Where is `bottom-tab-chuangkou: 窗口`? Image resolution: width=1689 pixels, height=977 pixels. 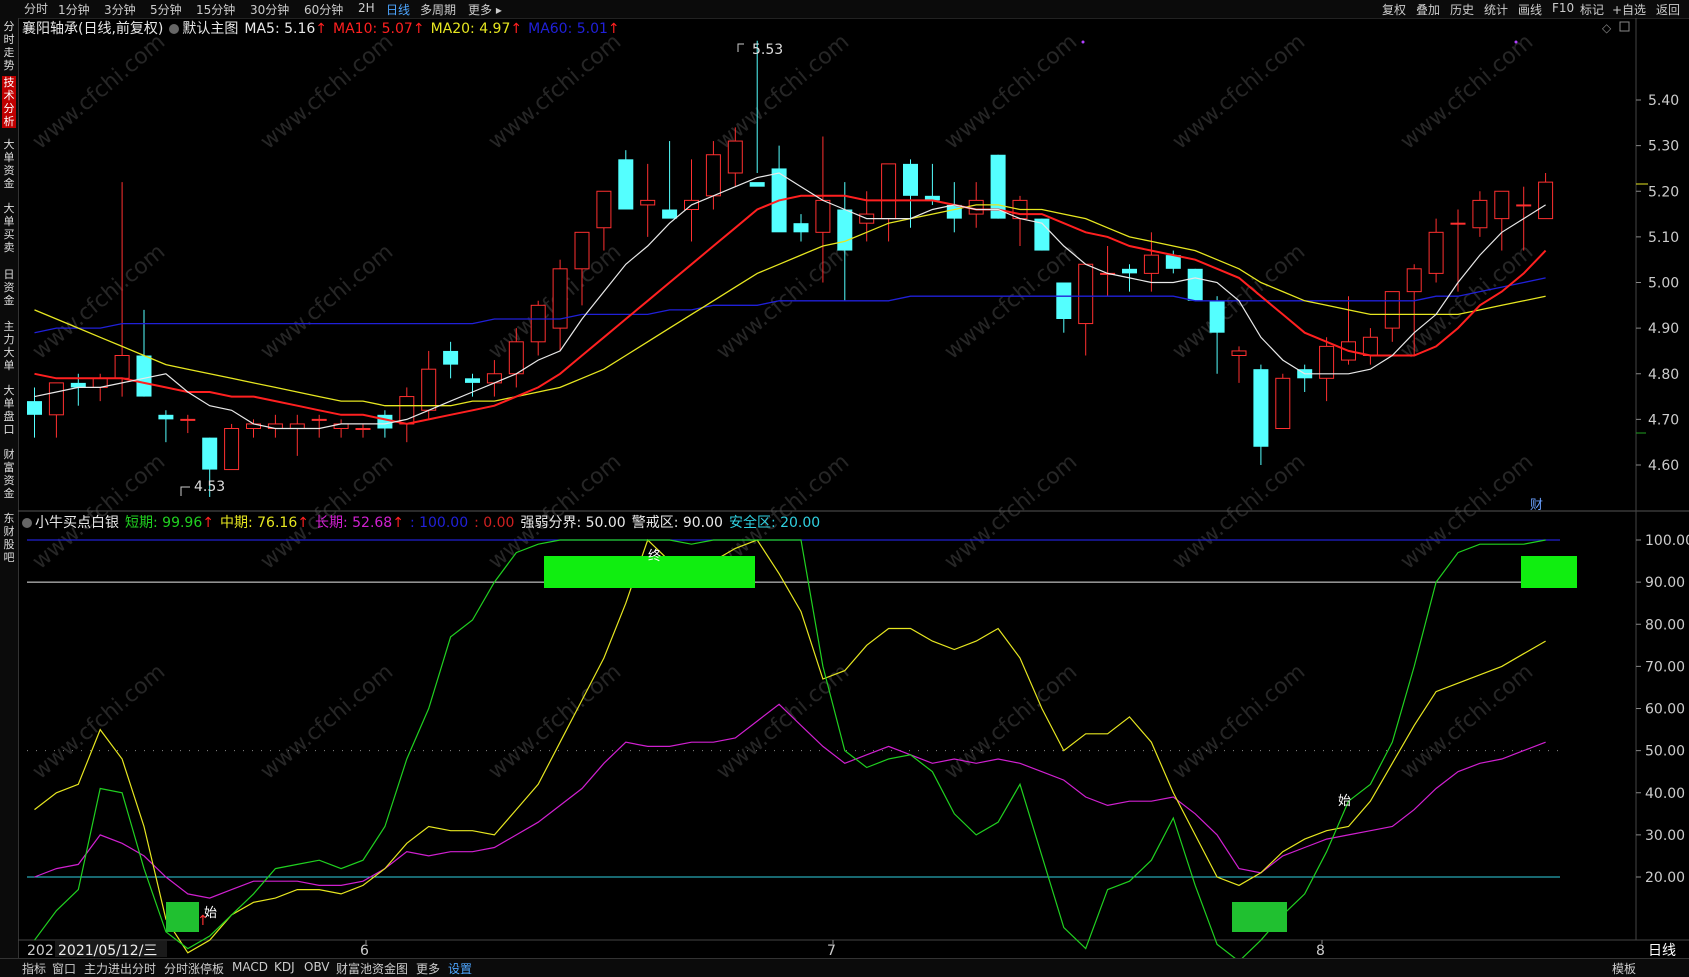 bottom-tab-chuangkou: 窗口 is located at coordinates (64, 968).